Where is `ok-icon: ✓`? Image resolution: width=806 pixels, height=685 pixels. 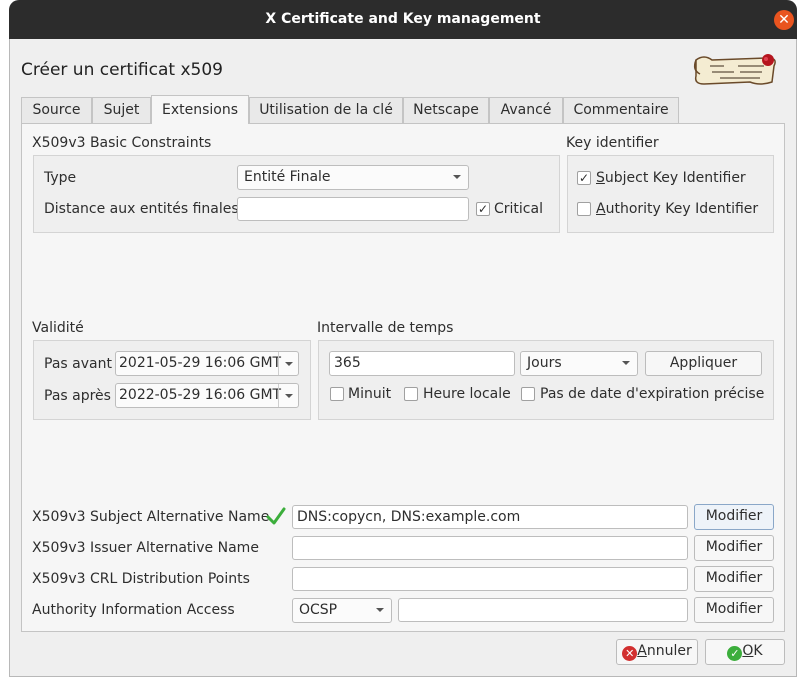 ok-icon: ✓ is located at coordinates (735, 653).